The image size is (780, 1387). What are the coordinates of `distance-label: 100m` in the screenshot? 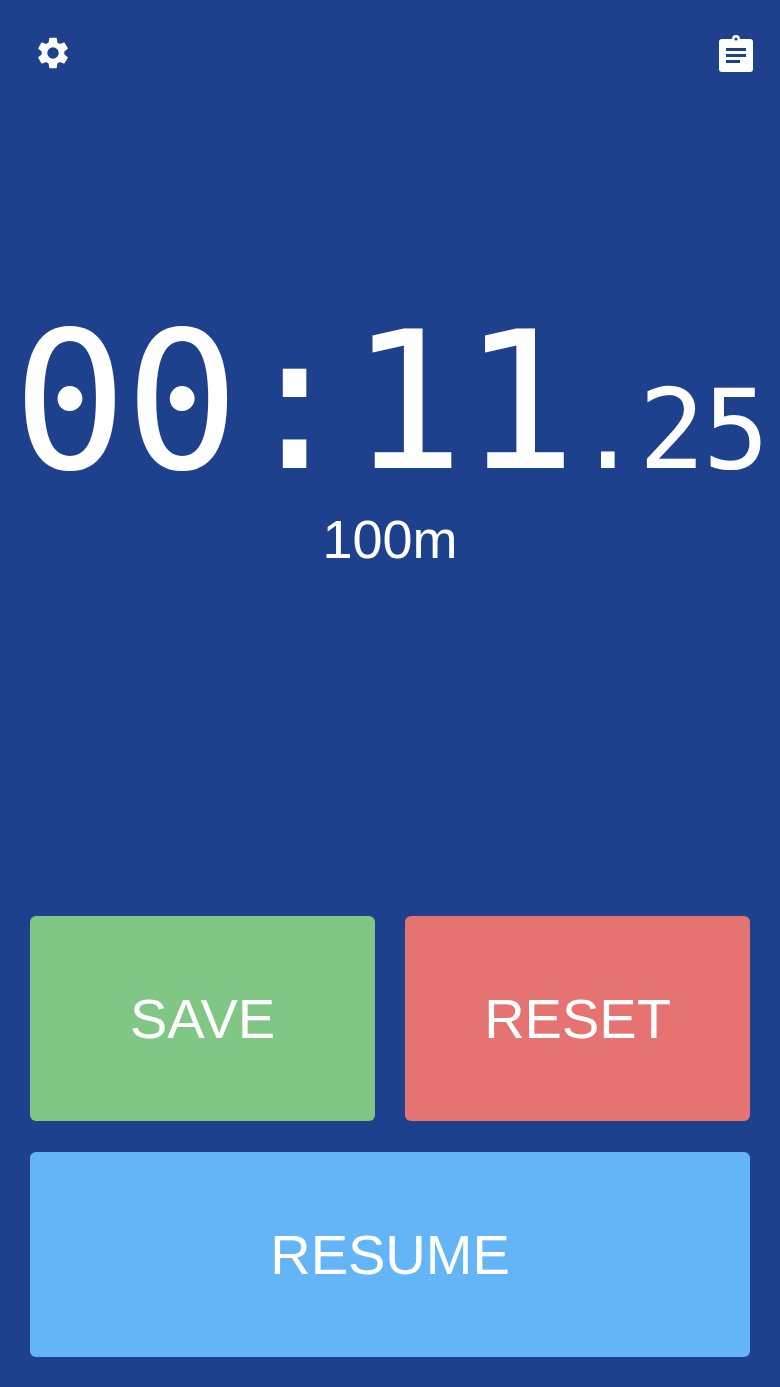 It's located at (390, 539).